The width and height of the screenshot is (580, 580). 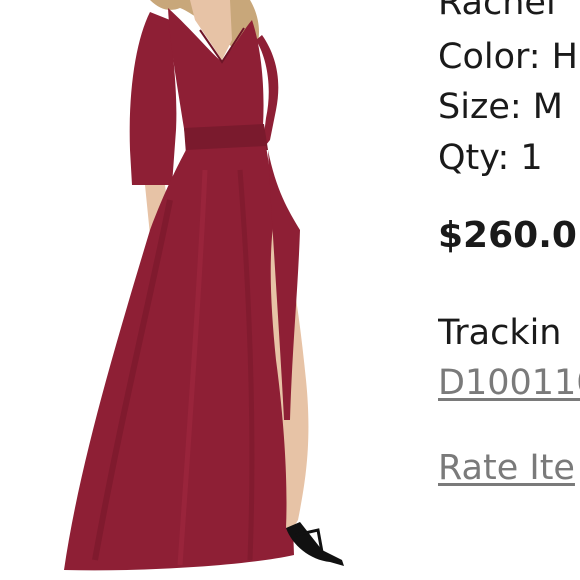 What do you see at coordinates (508, 57) in the screenshot?
I see `item-color: Color: H` at bounding box center [508, 57].